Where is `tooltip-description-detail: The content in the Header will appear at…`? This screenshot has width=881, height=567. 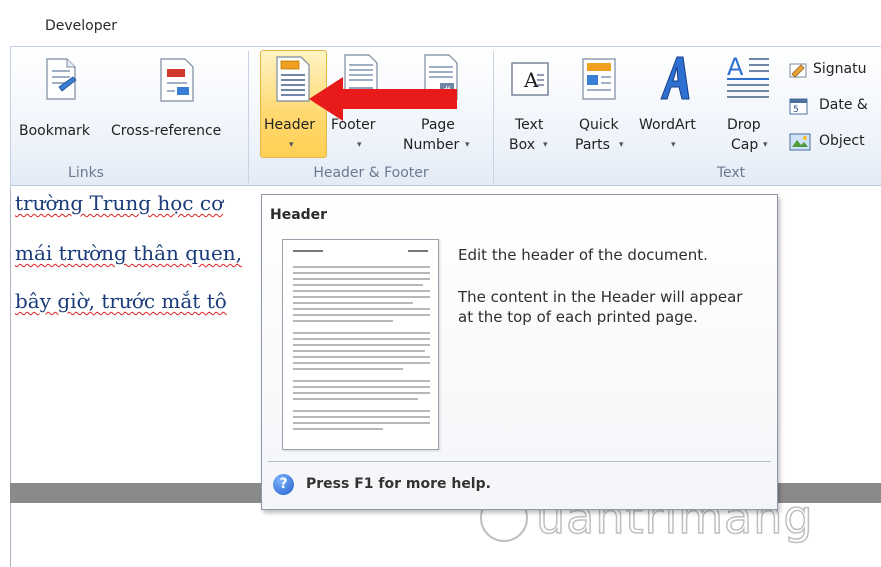
tooltip-description-detail: The content in the Header will appear at… is located at coordinates (600, 307).